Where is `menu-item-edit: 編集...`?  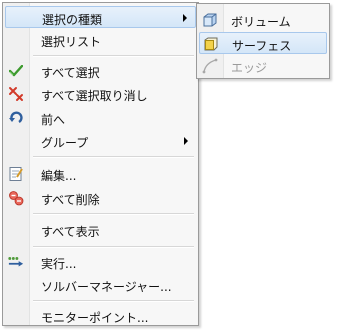
menu-item-edit: 編集... is located at coordinates (100, 174).